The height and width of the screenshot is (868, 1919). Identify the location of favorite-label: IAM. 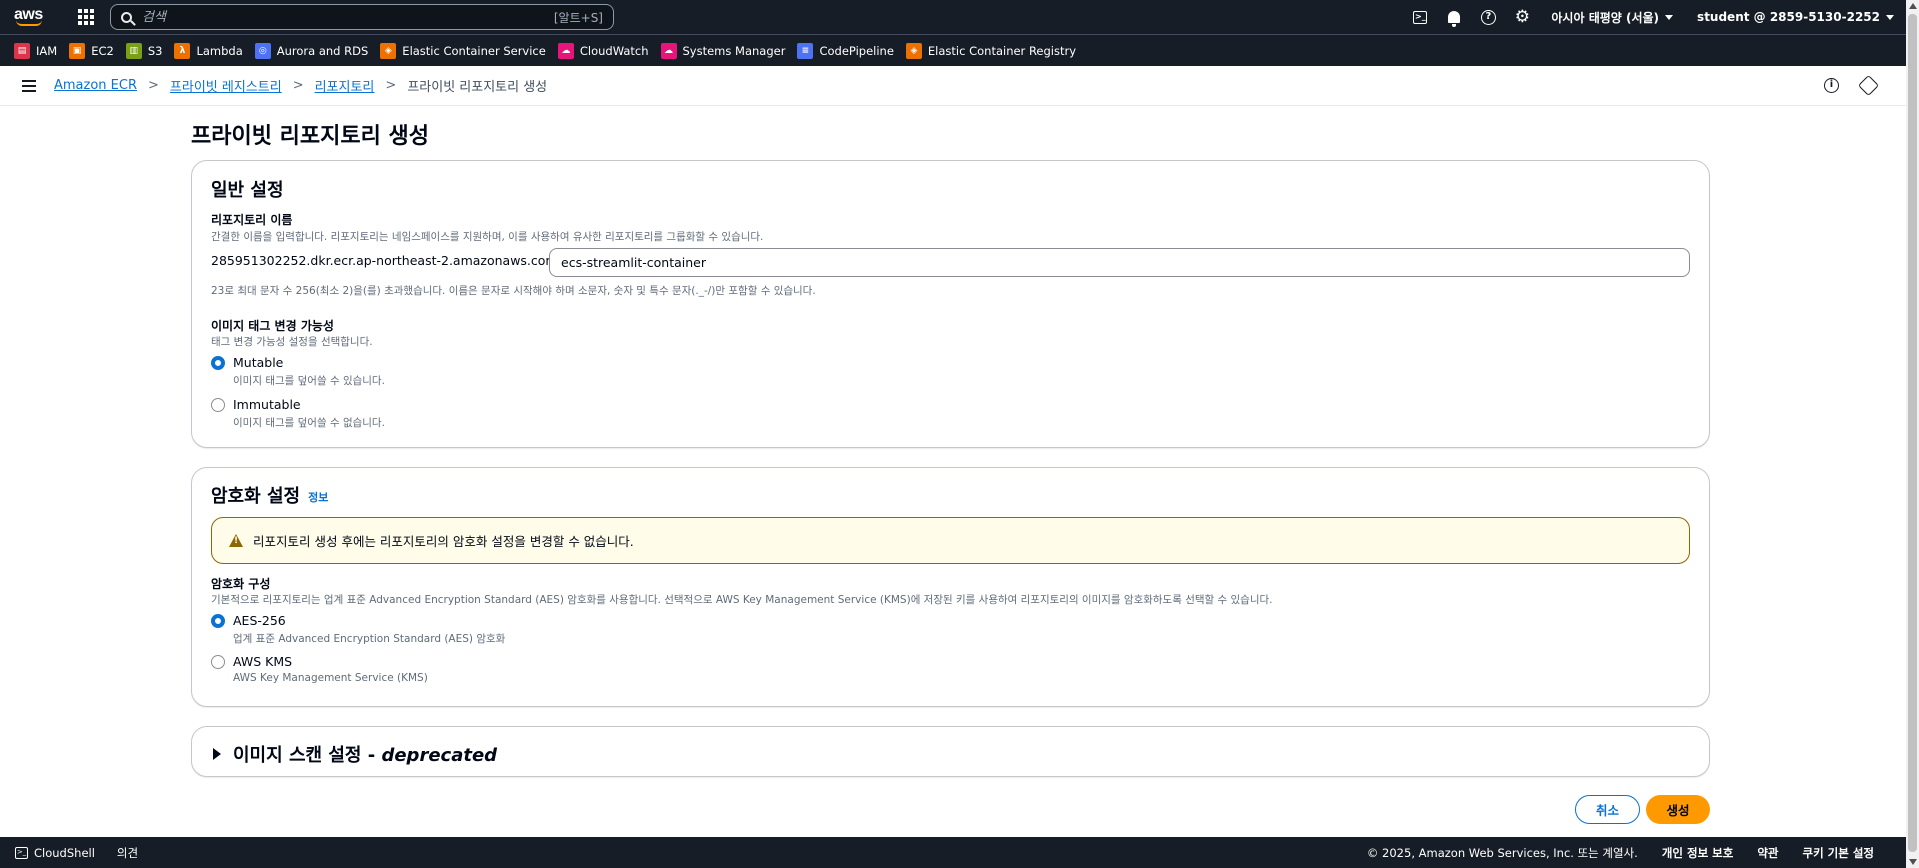
(47, 50).